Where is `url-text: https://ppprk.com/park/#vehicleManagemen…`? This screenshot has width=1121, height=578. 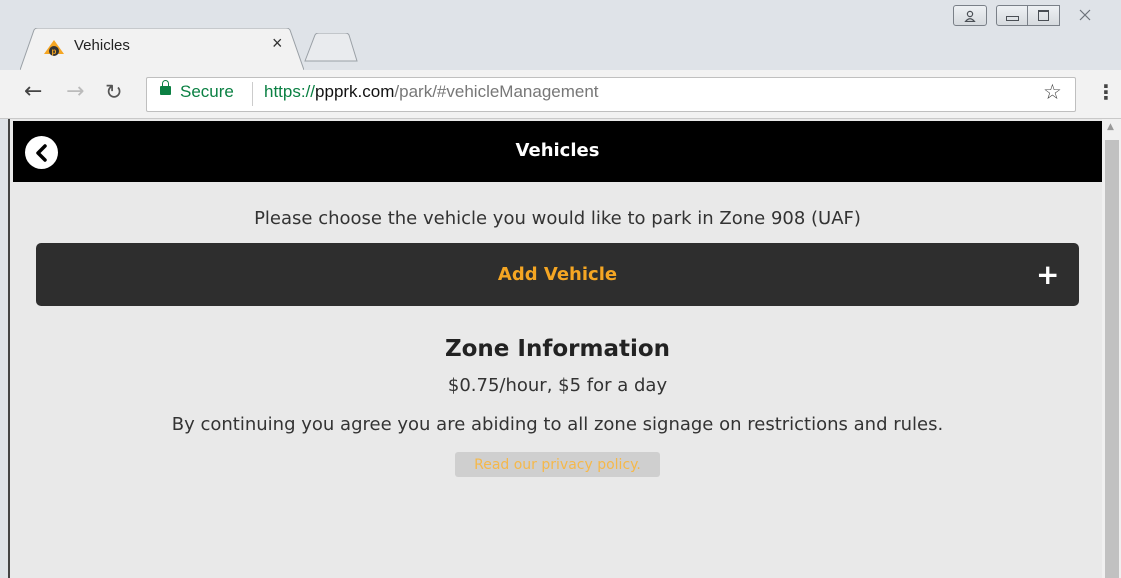 url-text: https://ppprk.com/park/#vehicleManagemen… is located at coordinates (431, 92).